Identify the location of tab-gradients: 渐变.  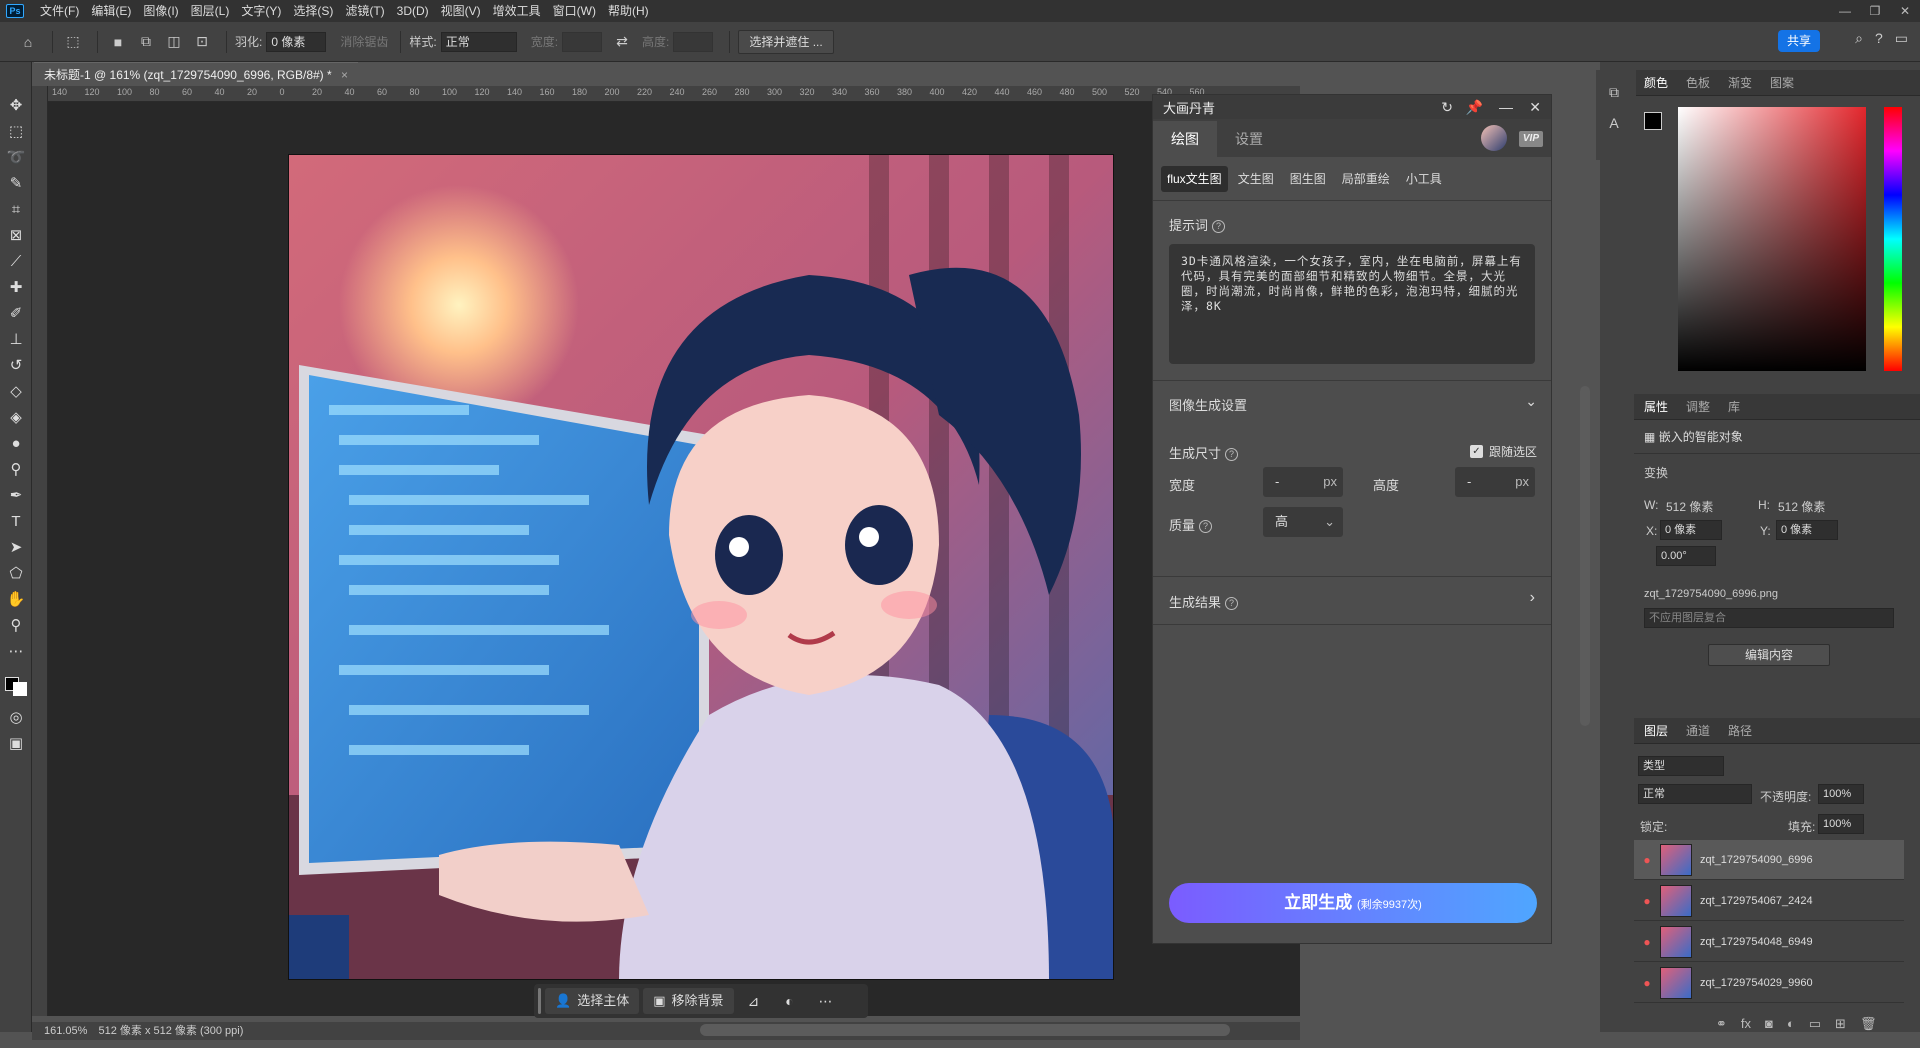
(1740, 82).